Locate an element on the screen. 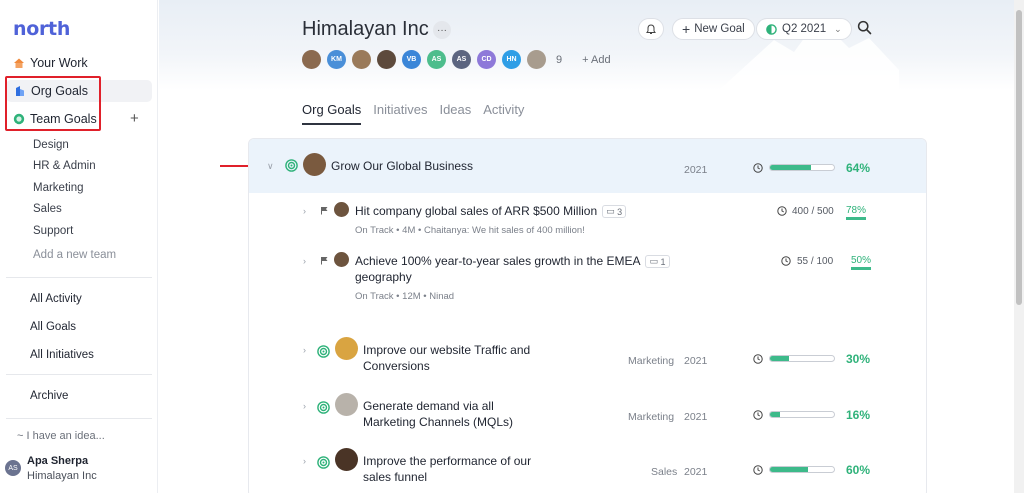  nav-all-goals: All Goals is located at coordinates (53, 327).